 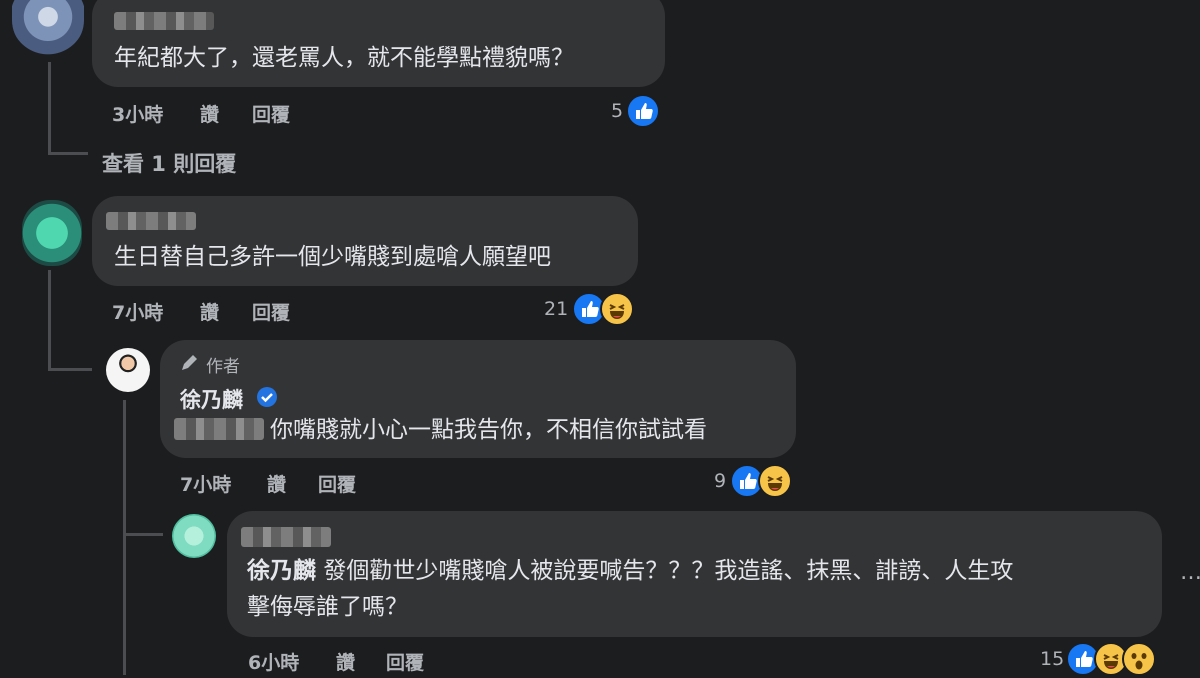 What do you see at coordinates (327, 607) in the screenshot?
I see `comment-text-line2: 擊侮辱誰了嗎？` at bounding box center [327, 607].